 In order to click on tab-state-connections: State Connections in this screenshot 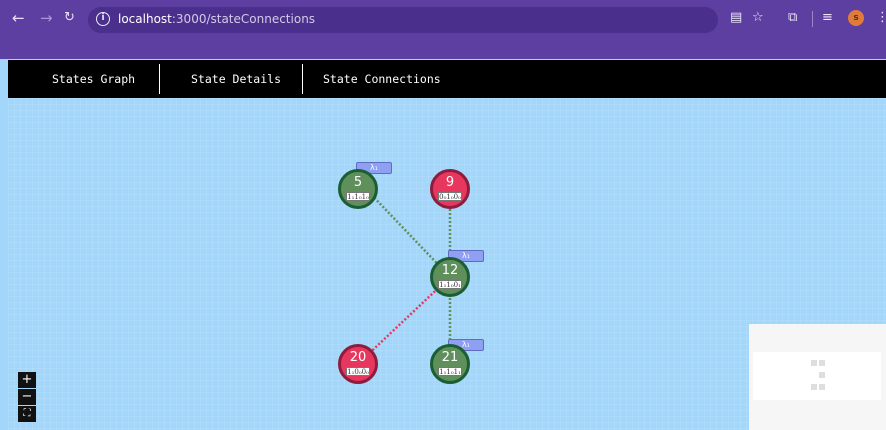, I will do `click(382, 79)`.